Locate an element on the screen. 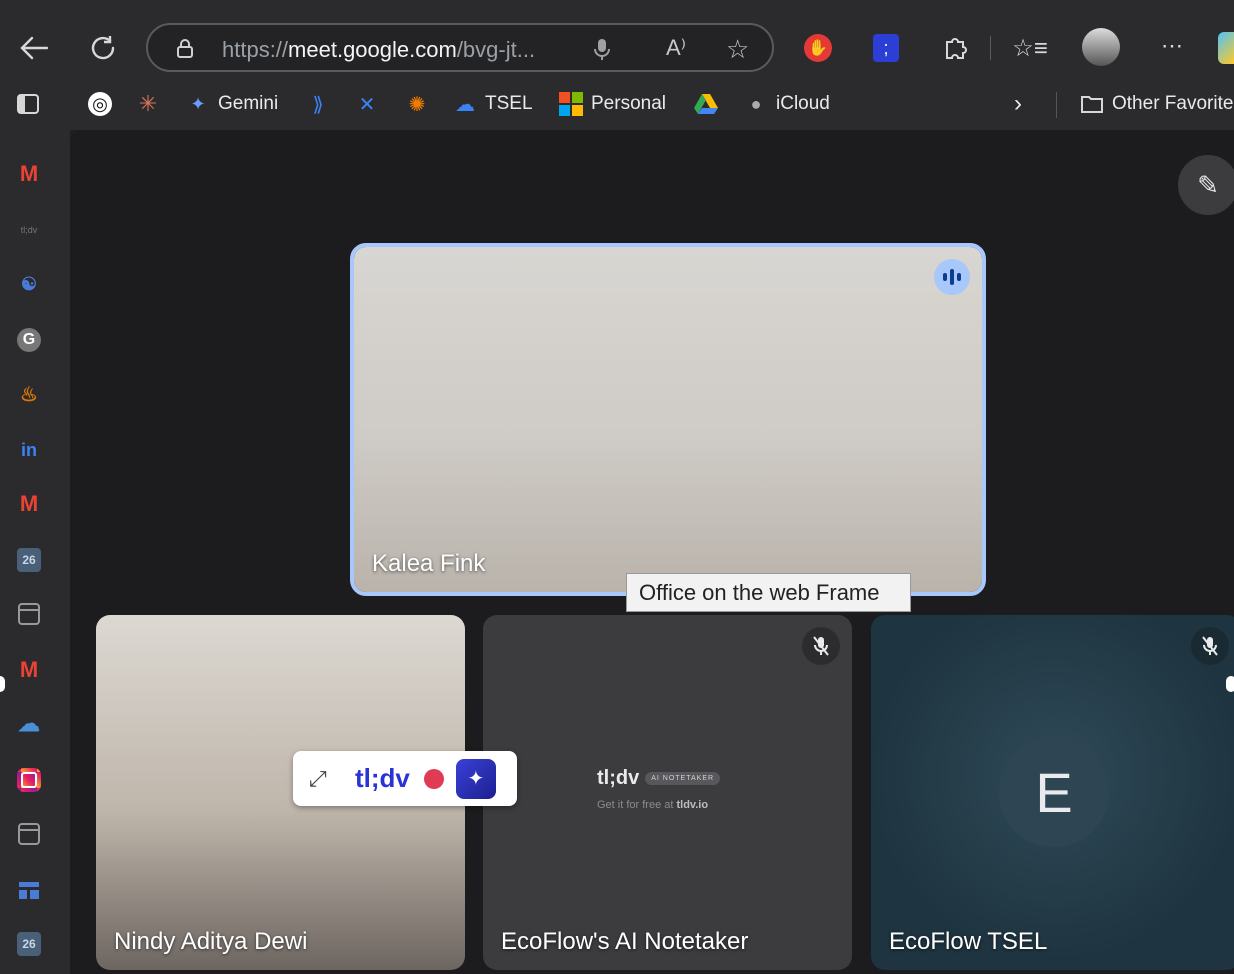 The width and height of the screenshot is (1234, 974). bookmark-icloud: ● iCloud is located at coordinates (787, 104).